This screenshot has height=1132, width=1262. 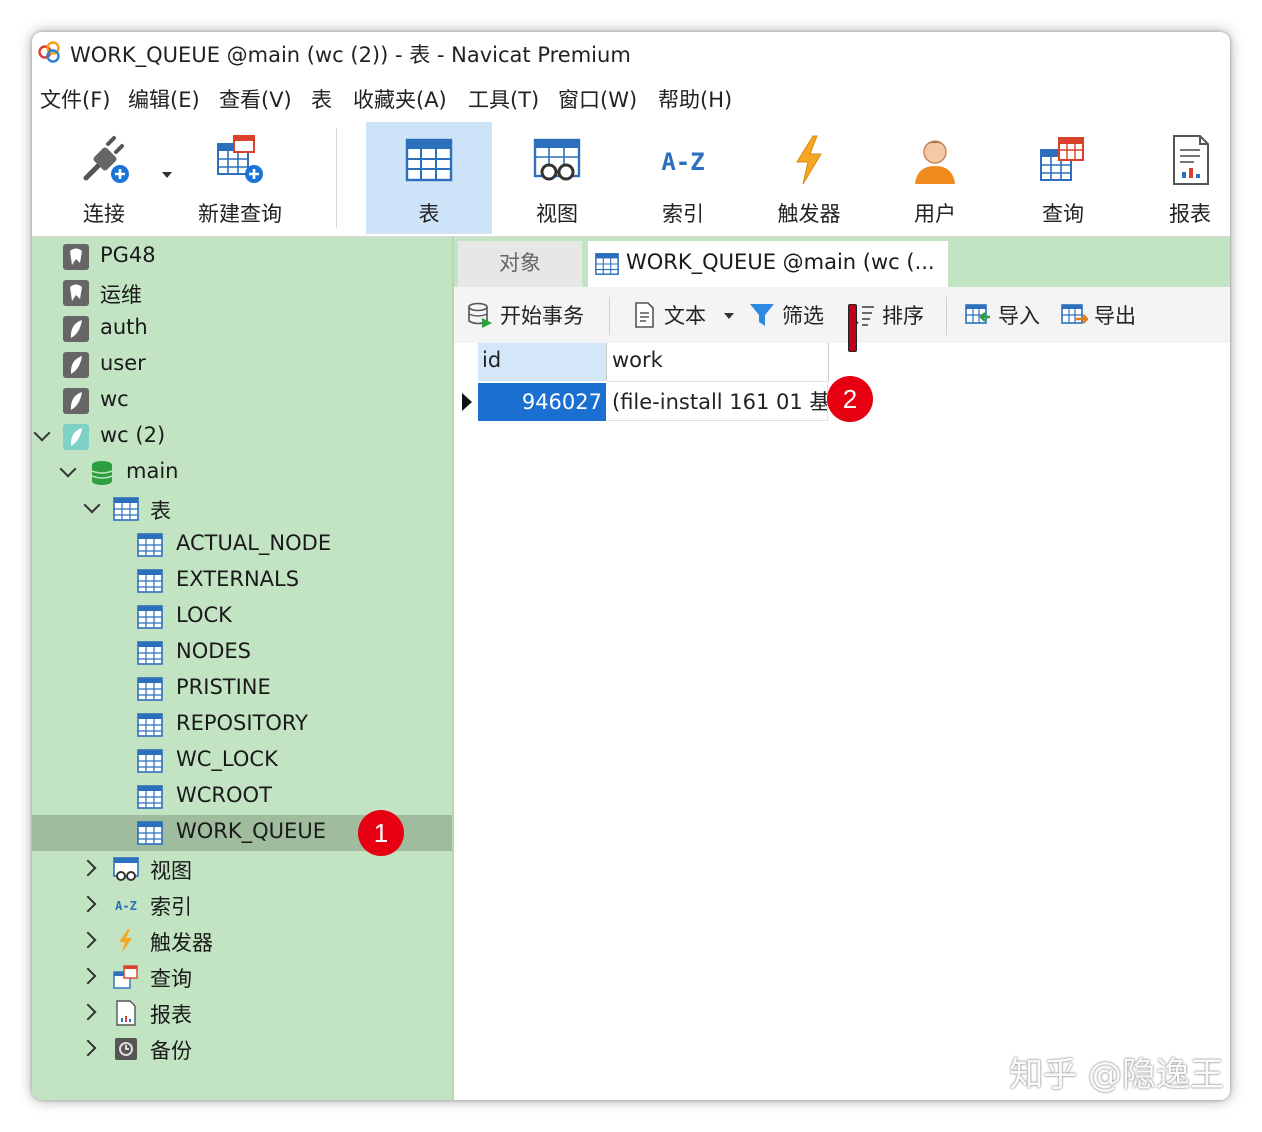 What do you see at coordinates (126, 869) in the screenshot?
I see `view-icon` at bounding box center [126, 869].